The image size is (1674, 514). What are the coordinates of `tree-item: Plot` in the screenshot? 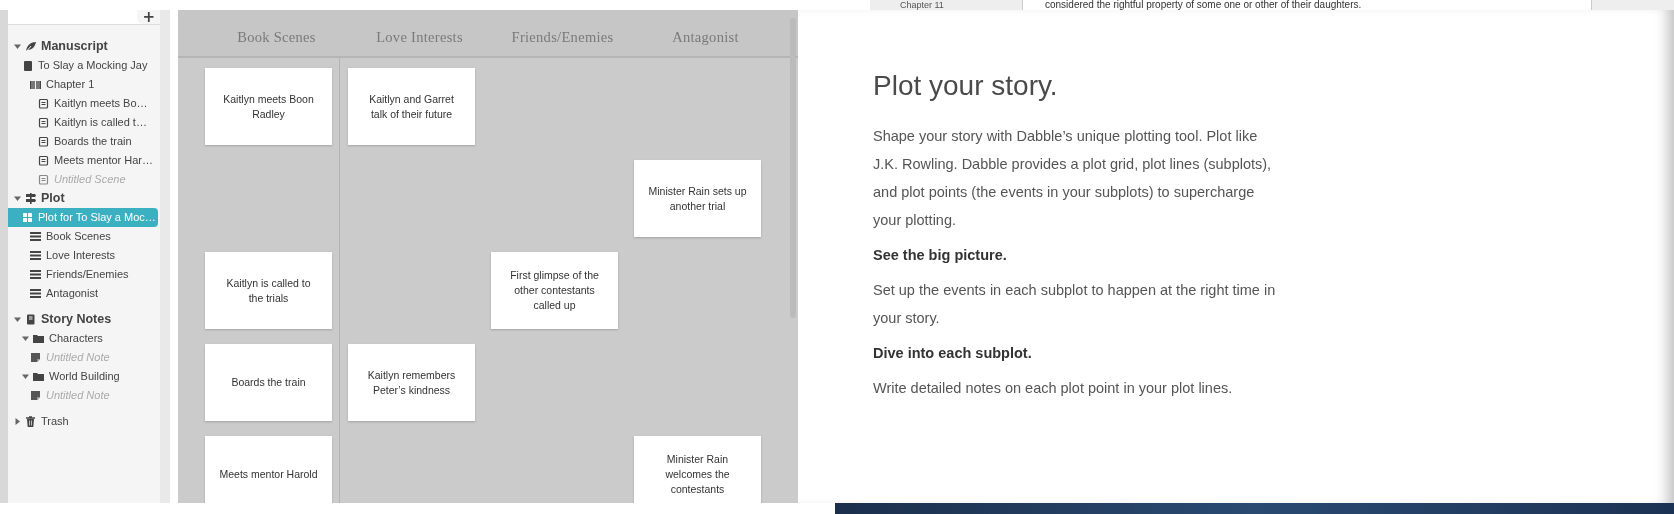 It's located at (83, 198).